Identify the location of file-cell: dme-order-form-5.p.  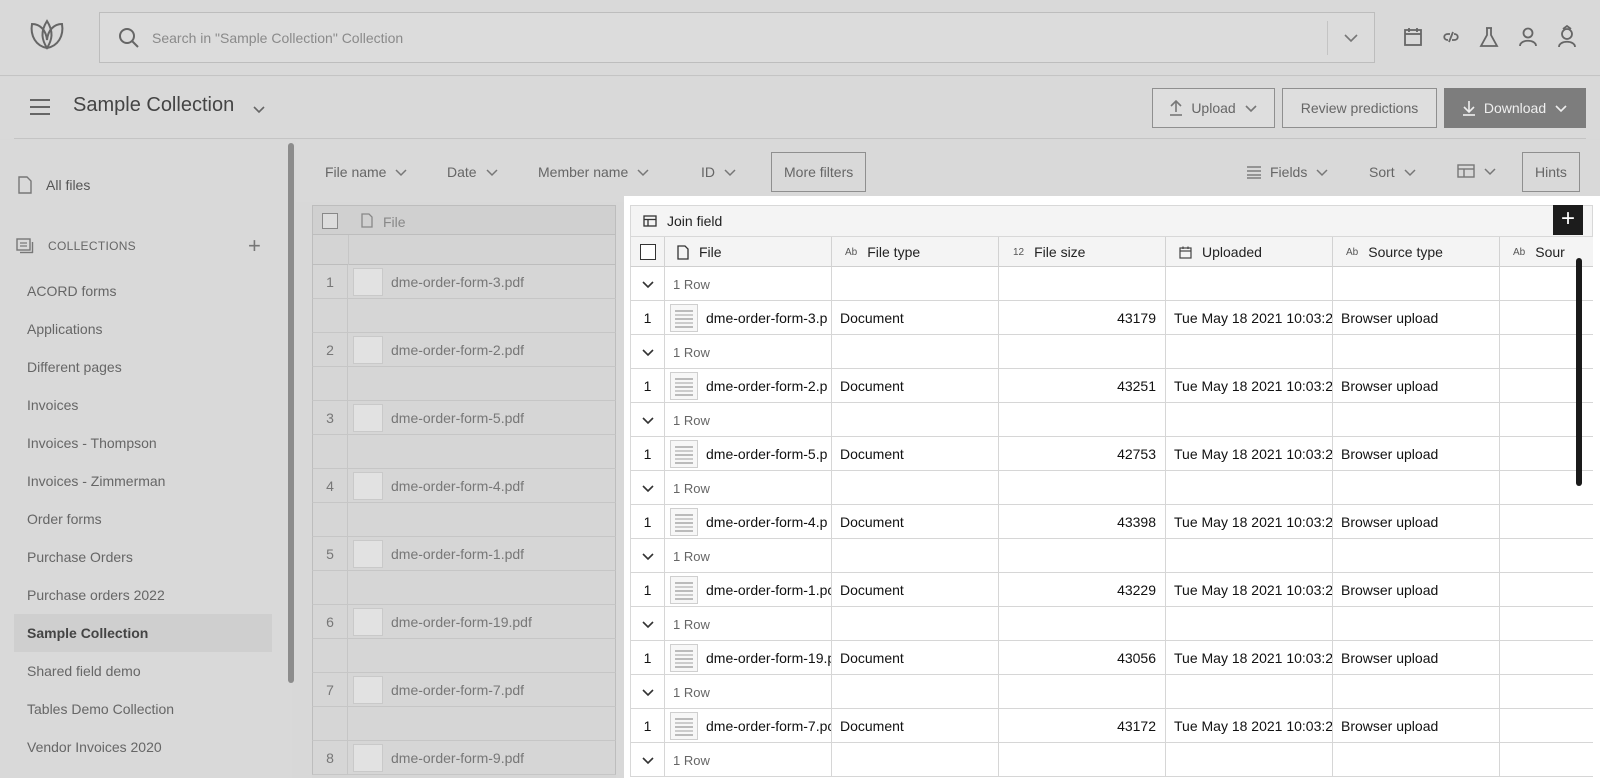
(748, 454).